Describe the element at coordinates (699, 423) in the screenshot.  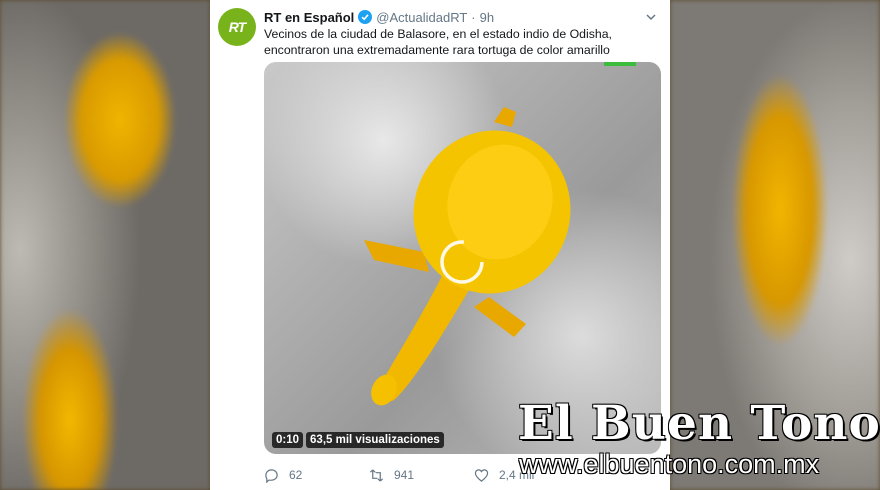
I see `watermark-title: El Buen Tono` at that location.